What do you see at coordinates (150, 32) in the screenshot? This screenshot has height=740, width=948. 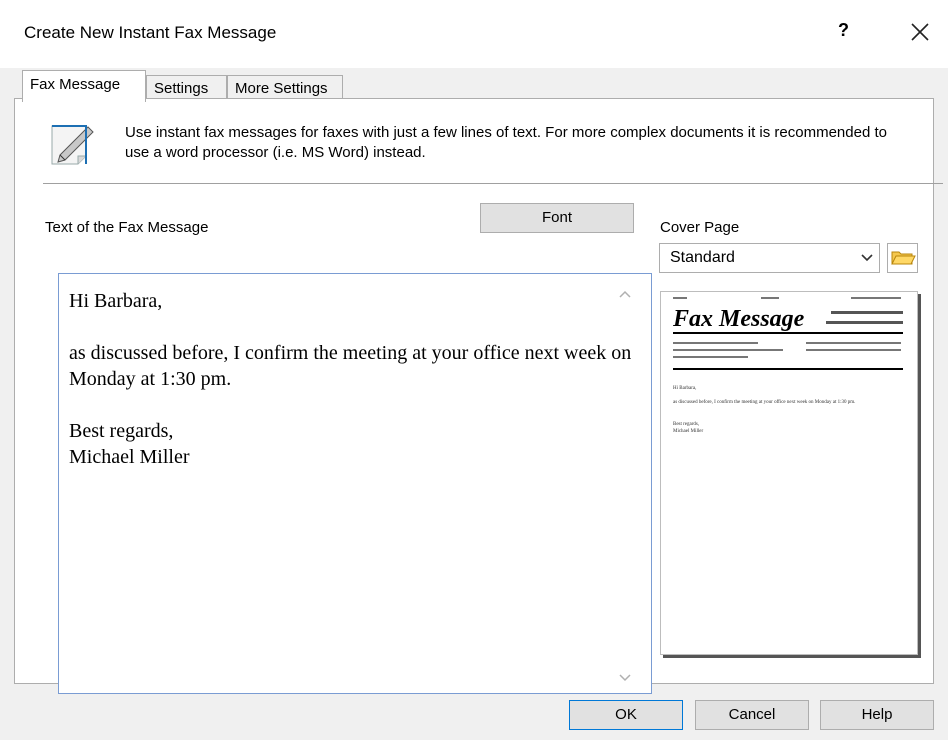 I see `window-title: Create New Instant Fax Message` at bounding box center [150, 32].